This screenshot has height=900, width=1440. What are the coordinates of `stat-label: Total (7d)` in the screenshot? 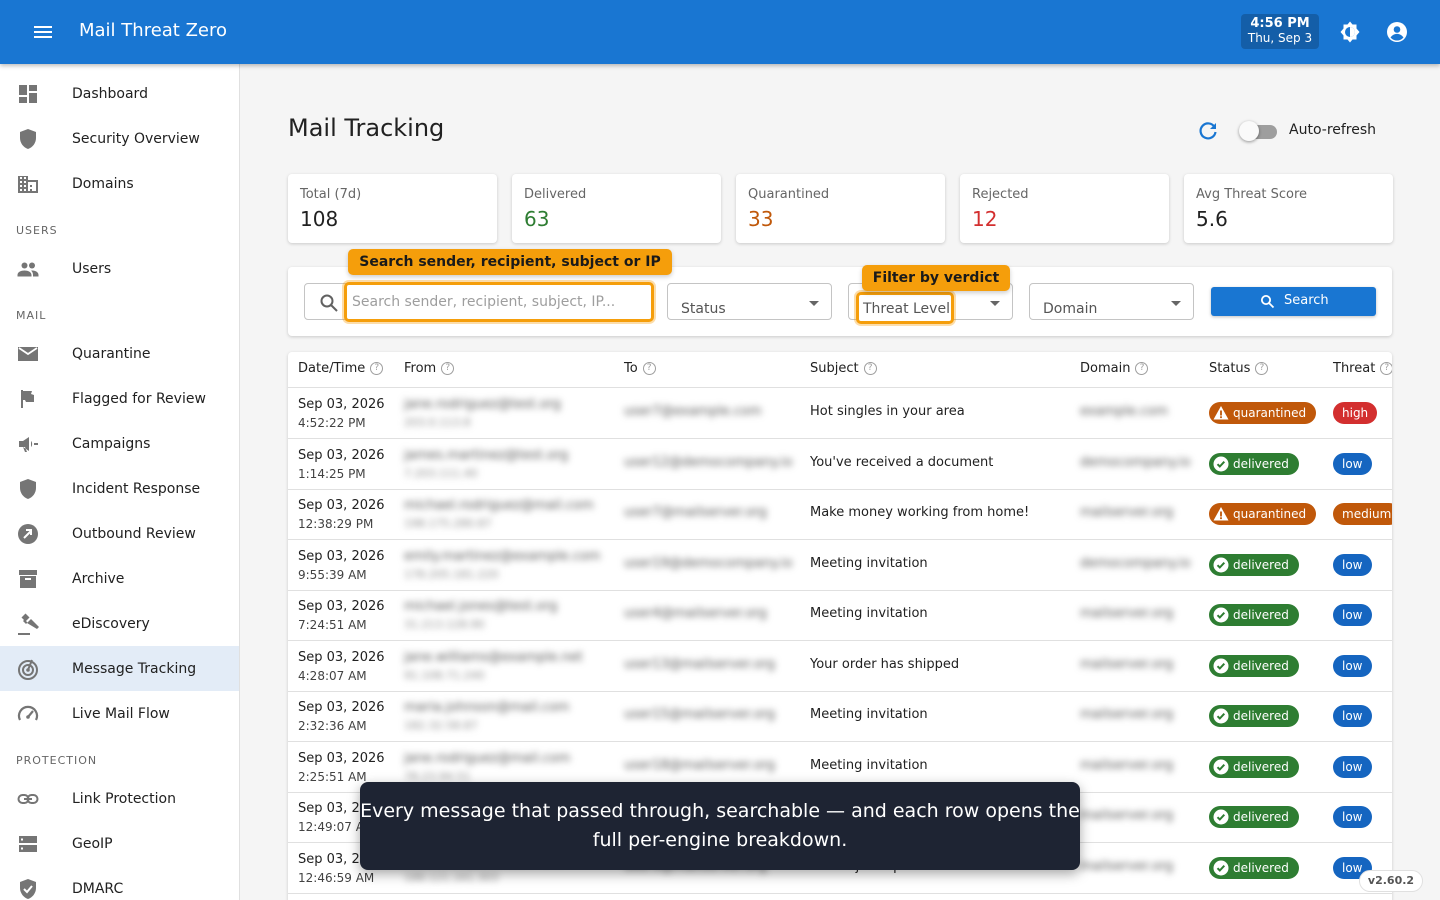 It's located at (331, 194).